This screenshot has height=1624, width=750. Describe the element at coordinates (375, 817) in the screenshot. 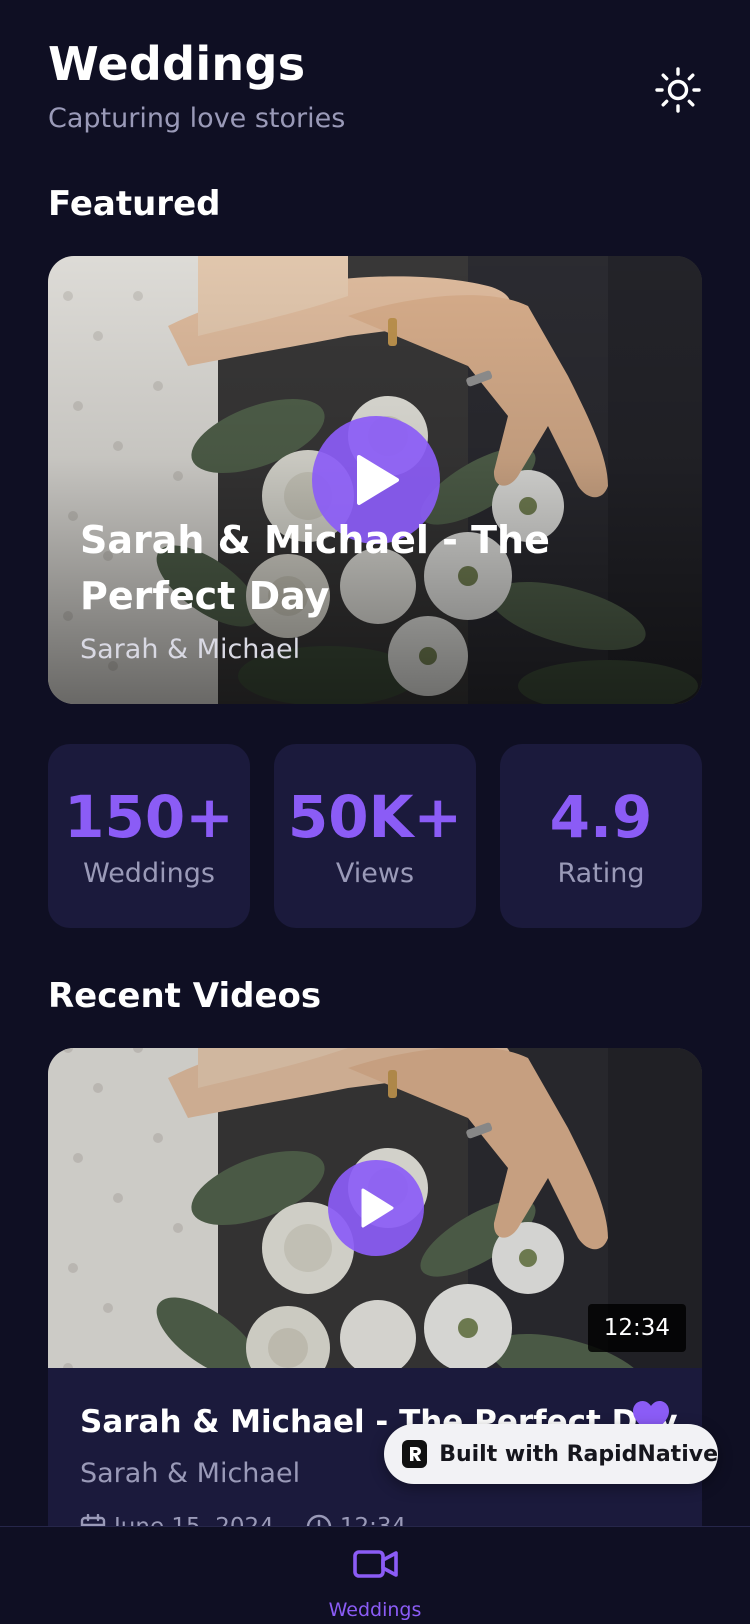

I see `stat-value: 50K+` at that location.